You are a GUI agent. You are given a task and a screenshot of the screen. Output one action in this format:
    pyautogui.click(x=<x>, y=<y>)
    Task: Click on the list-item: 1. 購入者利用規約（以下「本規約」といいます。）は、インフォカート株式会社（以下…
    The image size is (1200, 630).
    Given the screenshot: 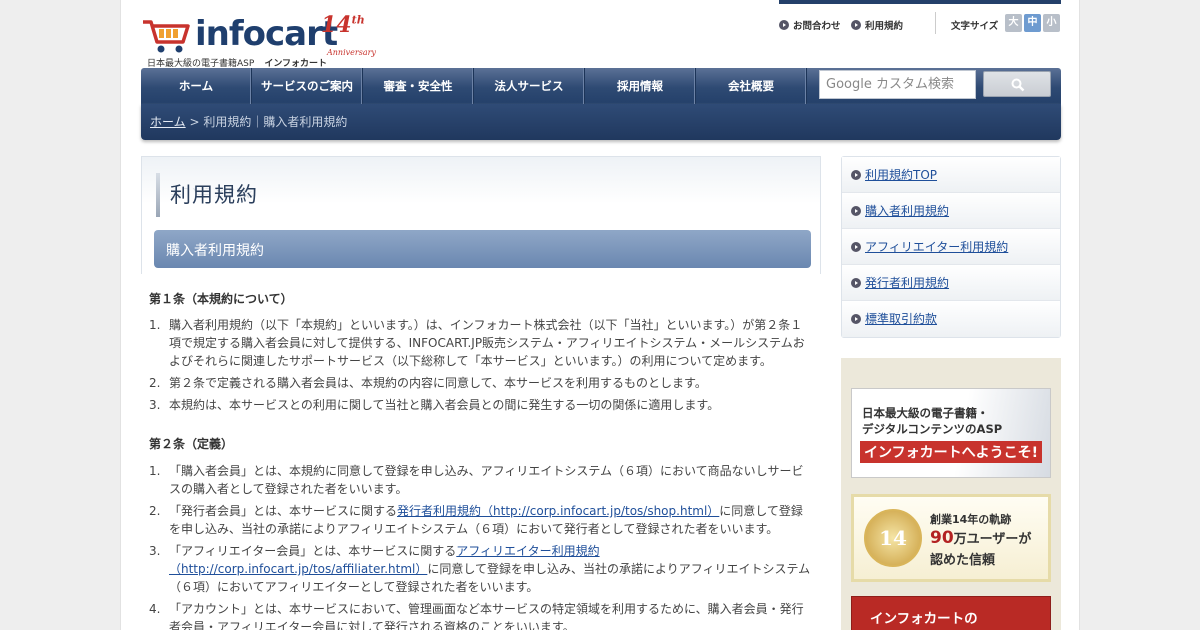 What is the action you would take?
    pyautogui.click(x=481, y=343)
    